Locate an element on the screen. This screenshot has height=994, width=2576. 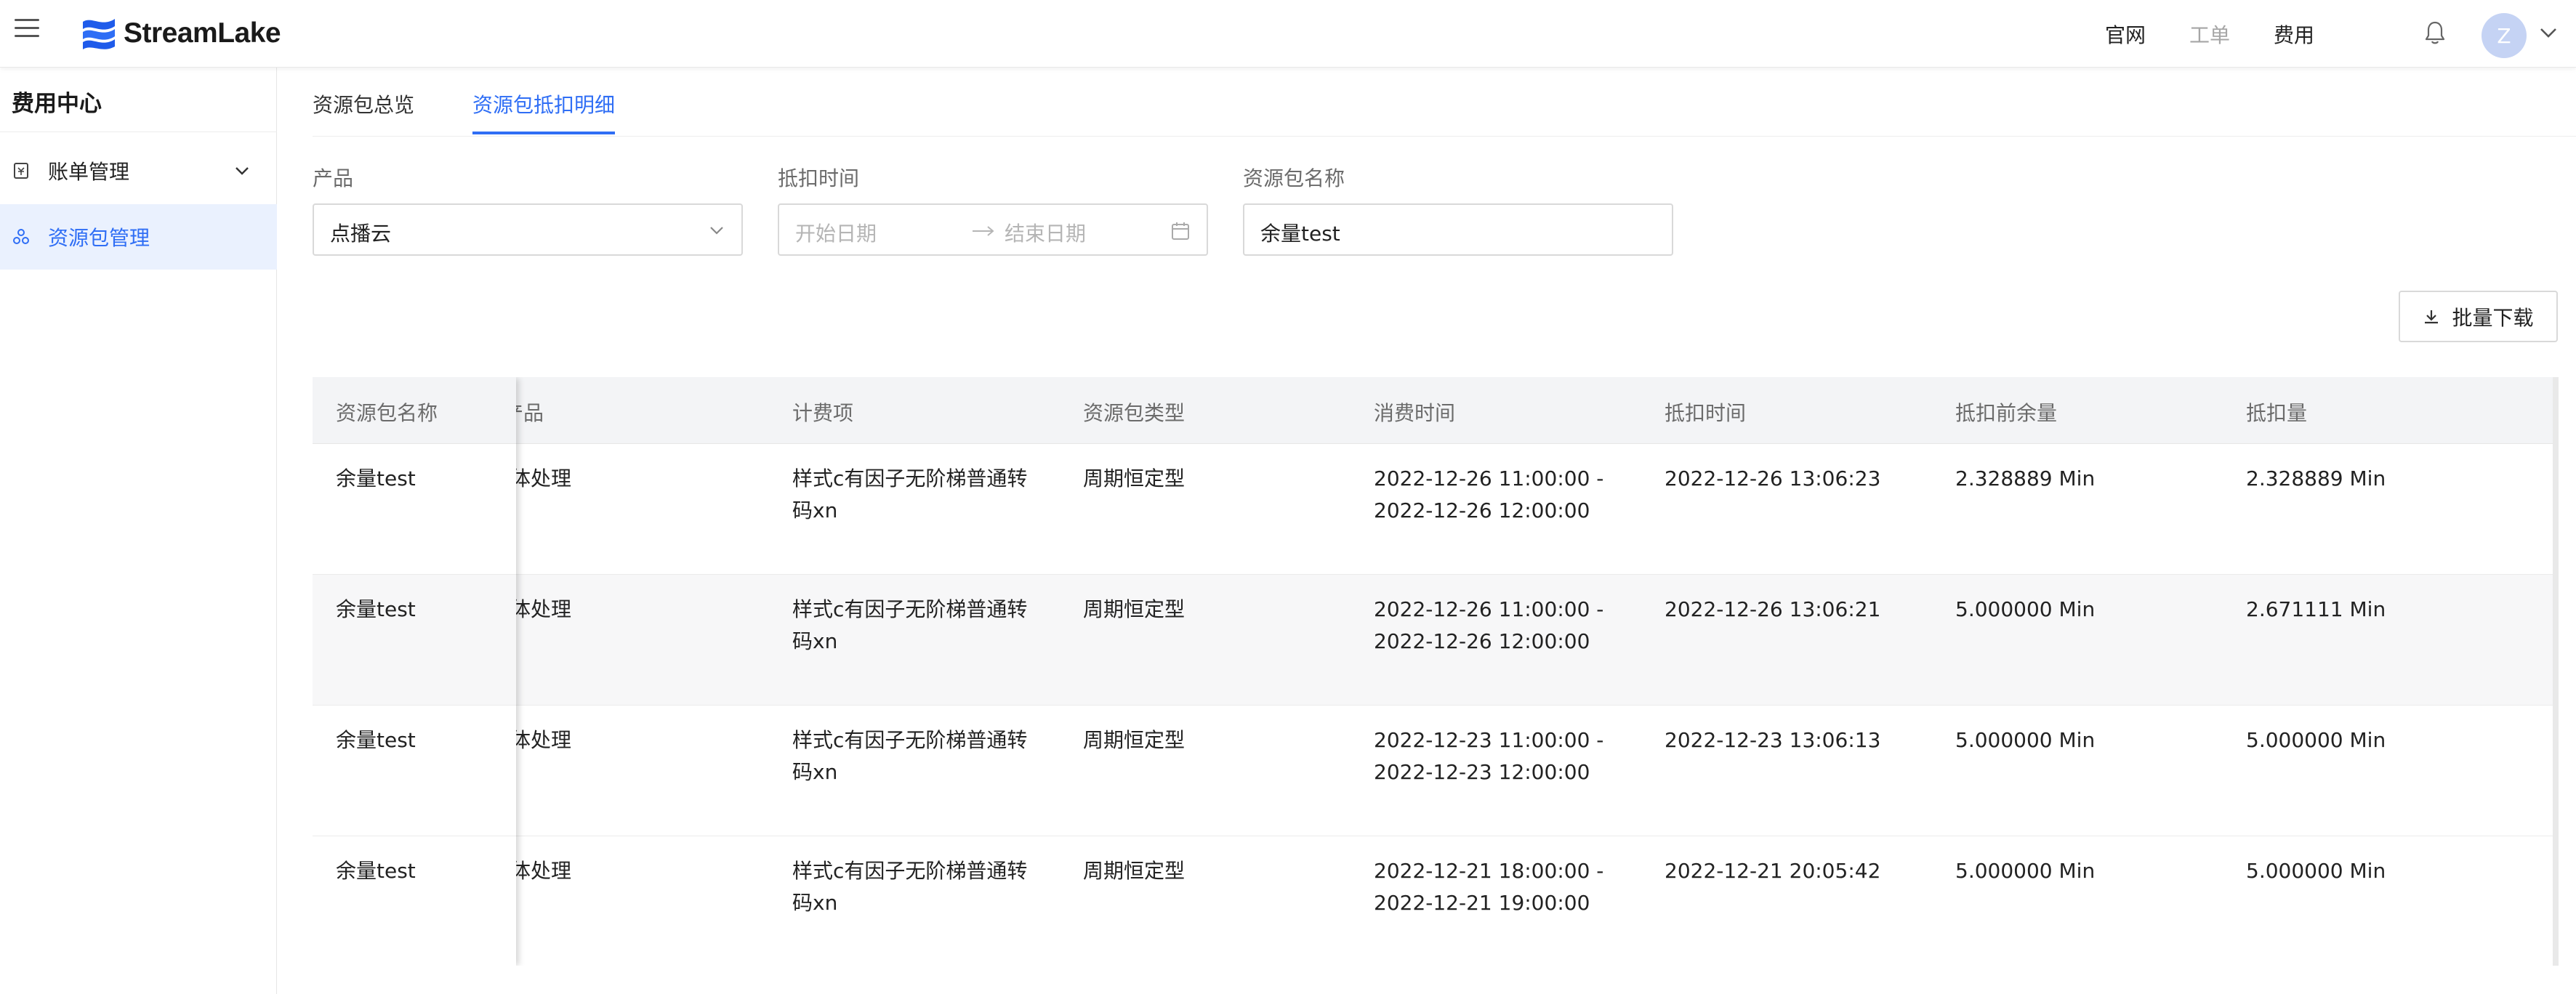
sidebar-item-bill-management: 账单管理 is located at coordinates (138, 170).